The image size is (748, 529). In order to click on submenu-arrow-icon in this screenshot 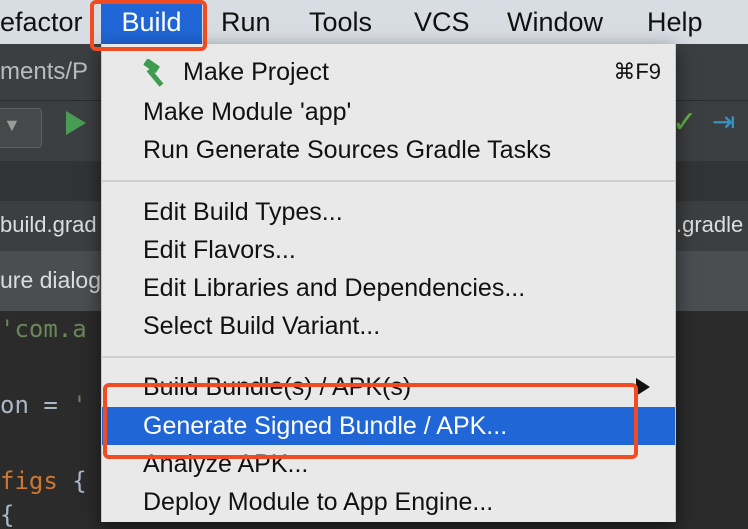, I will do `click(643, 387)`.